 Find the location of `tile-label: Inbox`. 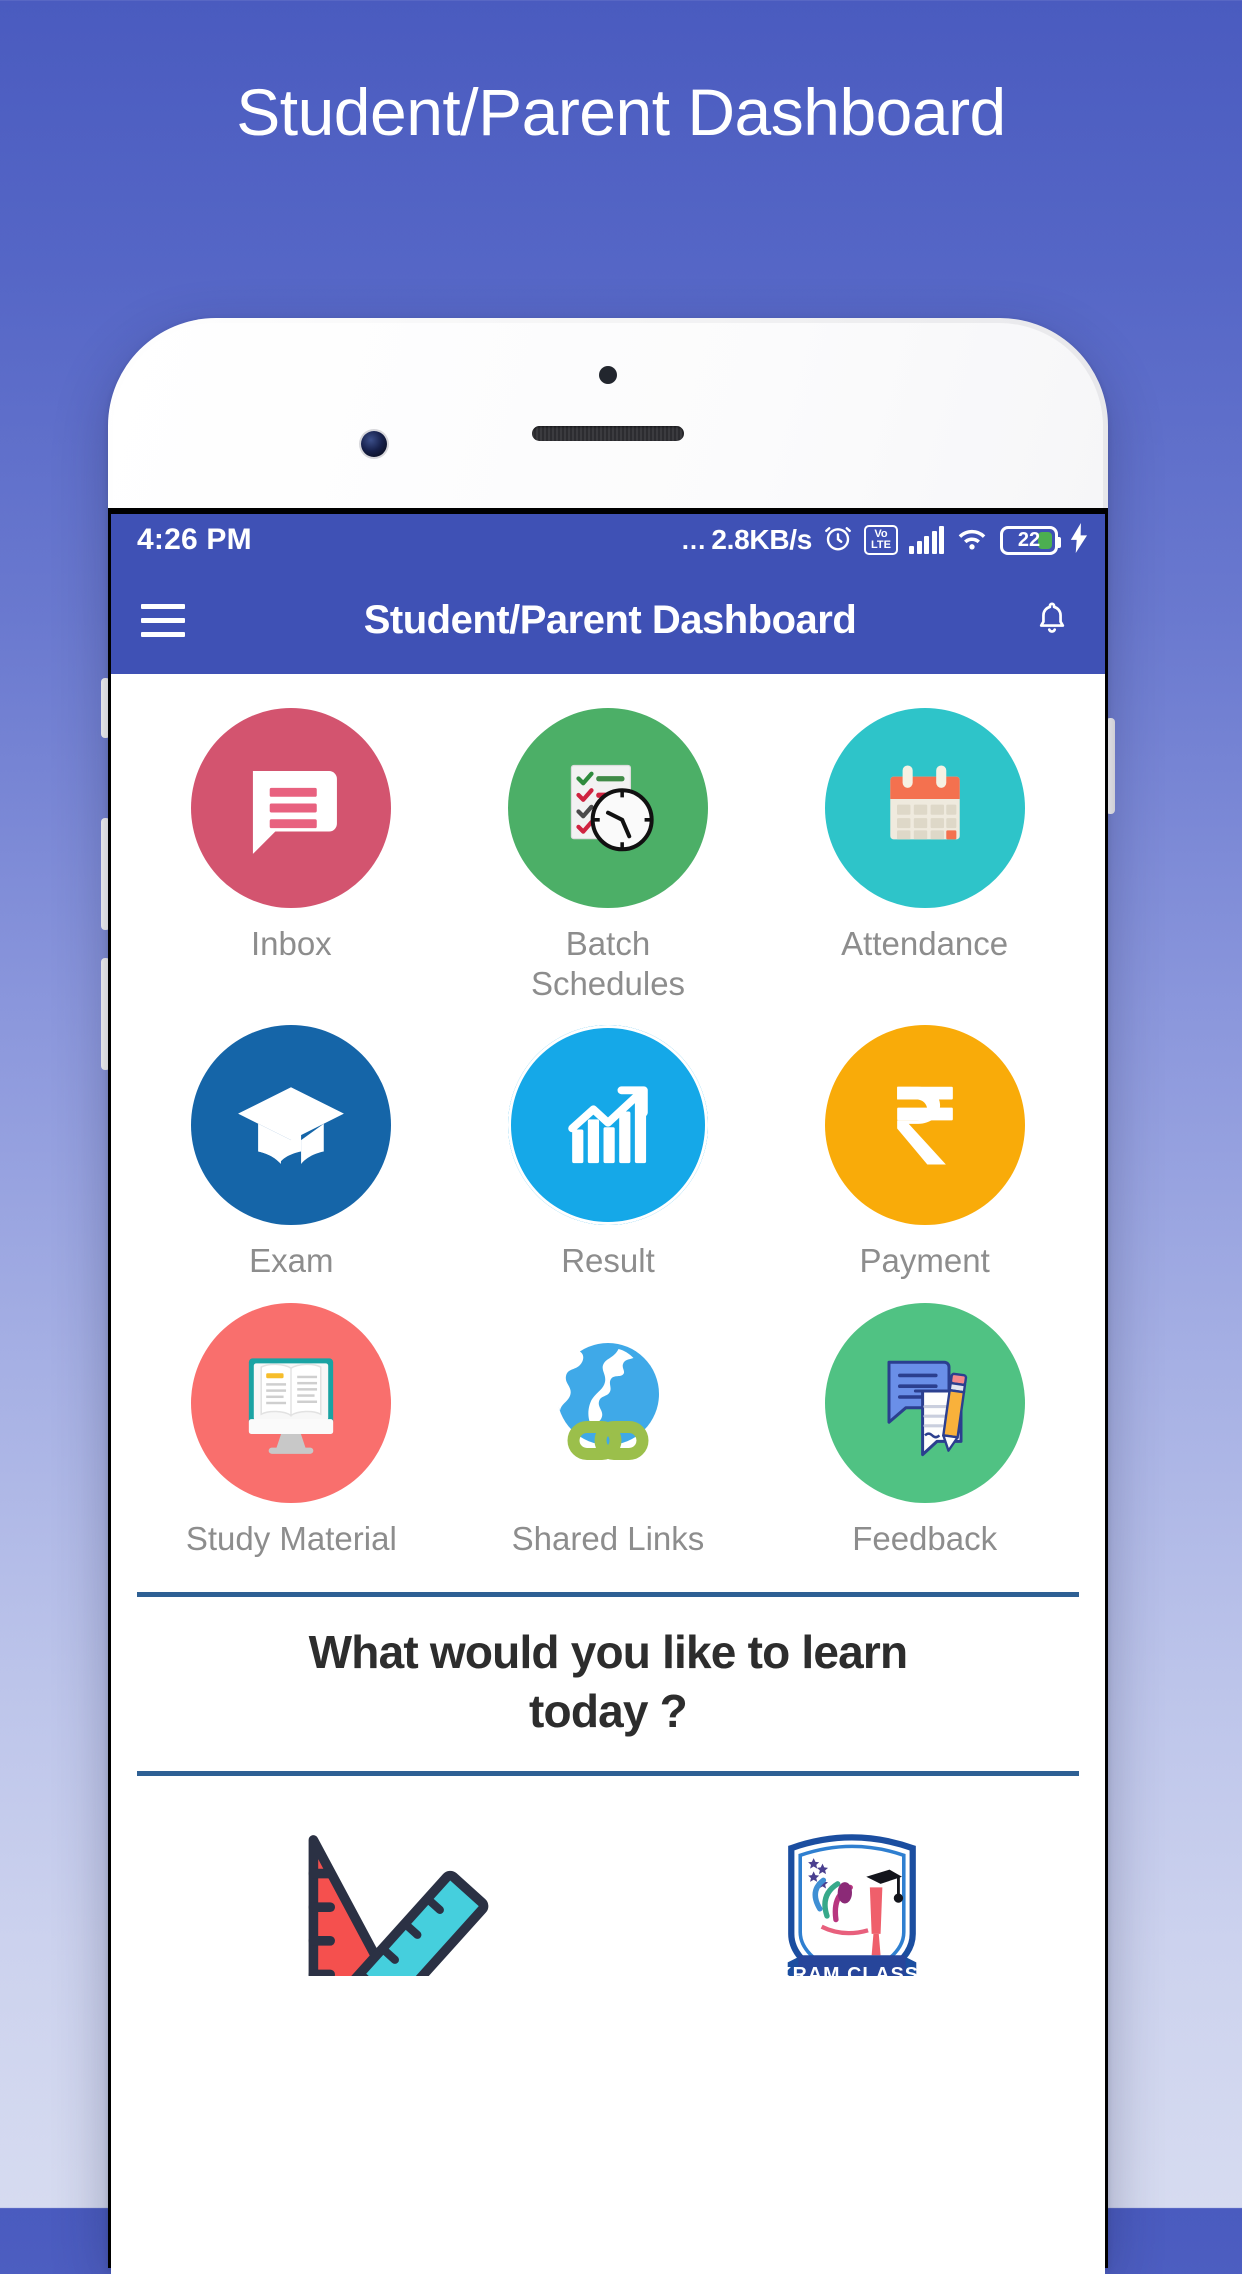

tile-label: Inbox is located at coordinates (291, 943).